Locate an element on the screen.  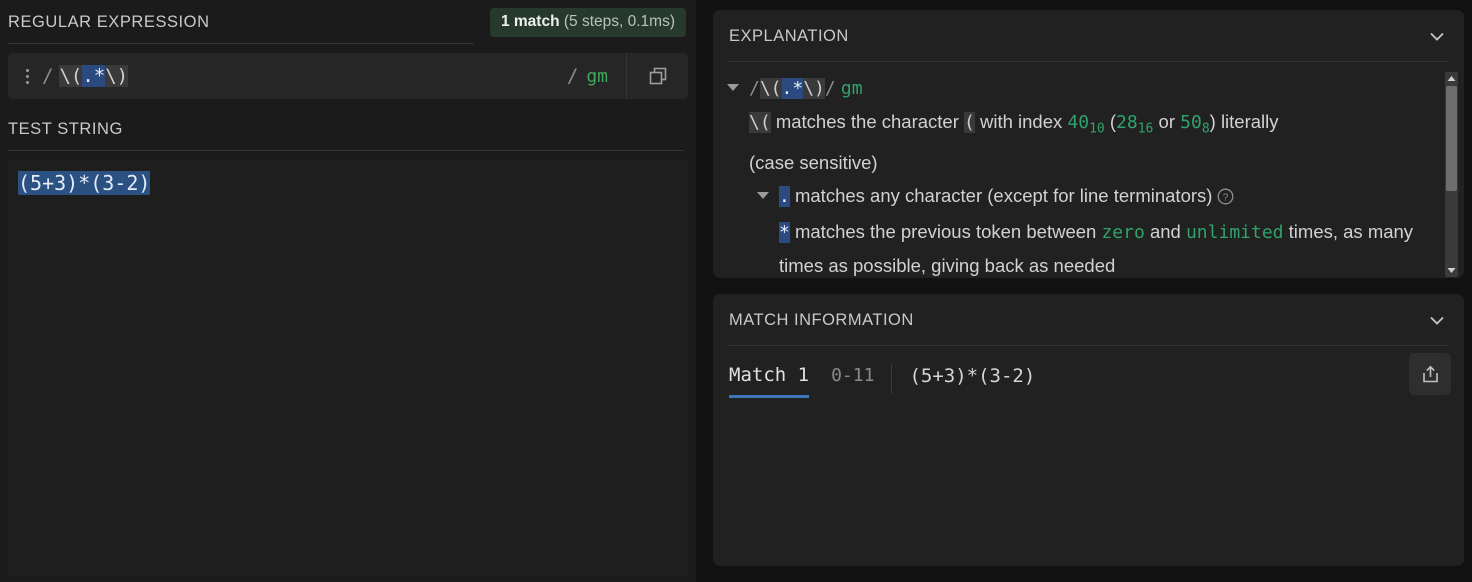
regex-flags-group: / gm is located at coordinates (589, 76).